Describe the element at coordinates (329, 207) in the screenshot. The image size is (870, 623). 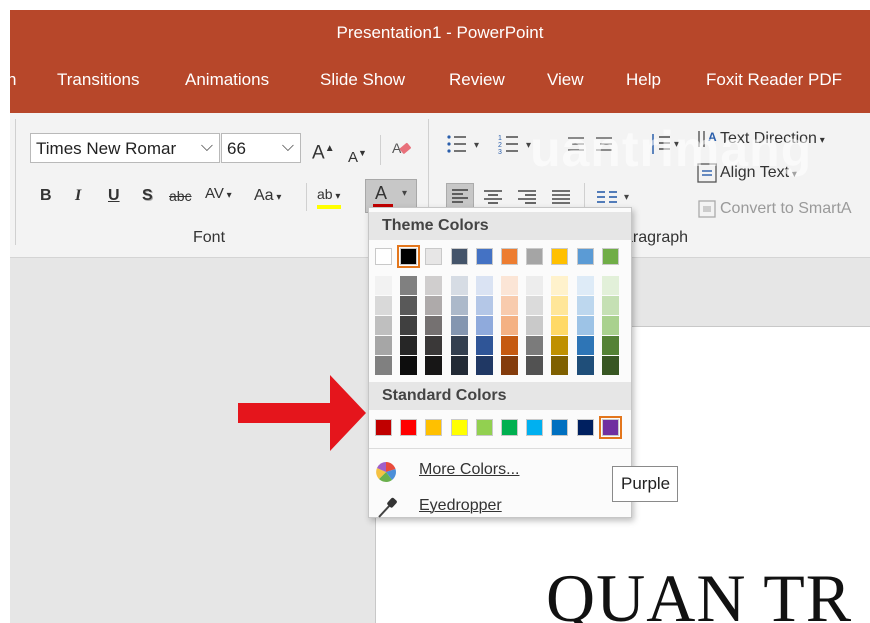
I see `highlight-swatch` at that location.